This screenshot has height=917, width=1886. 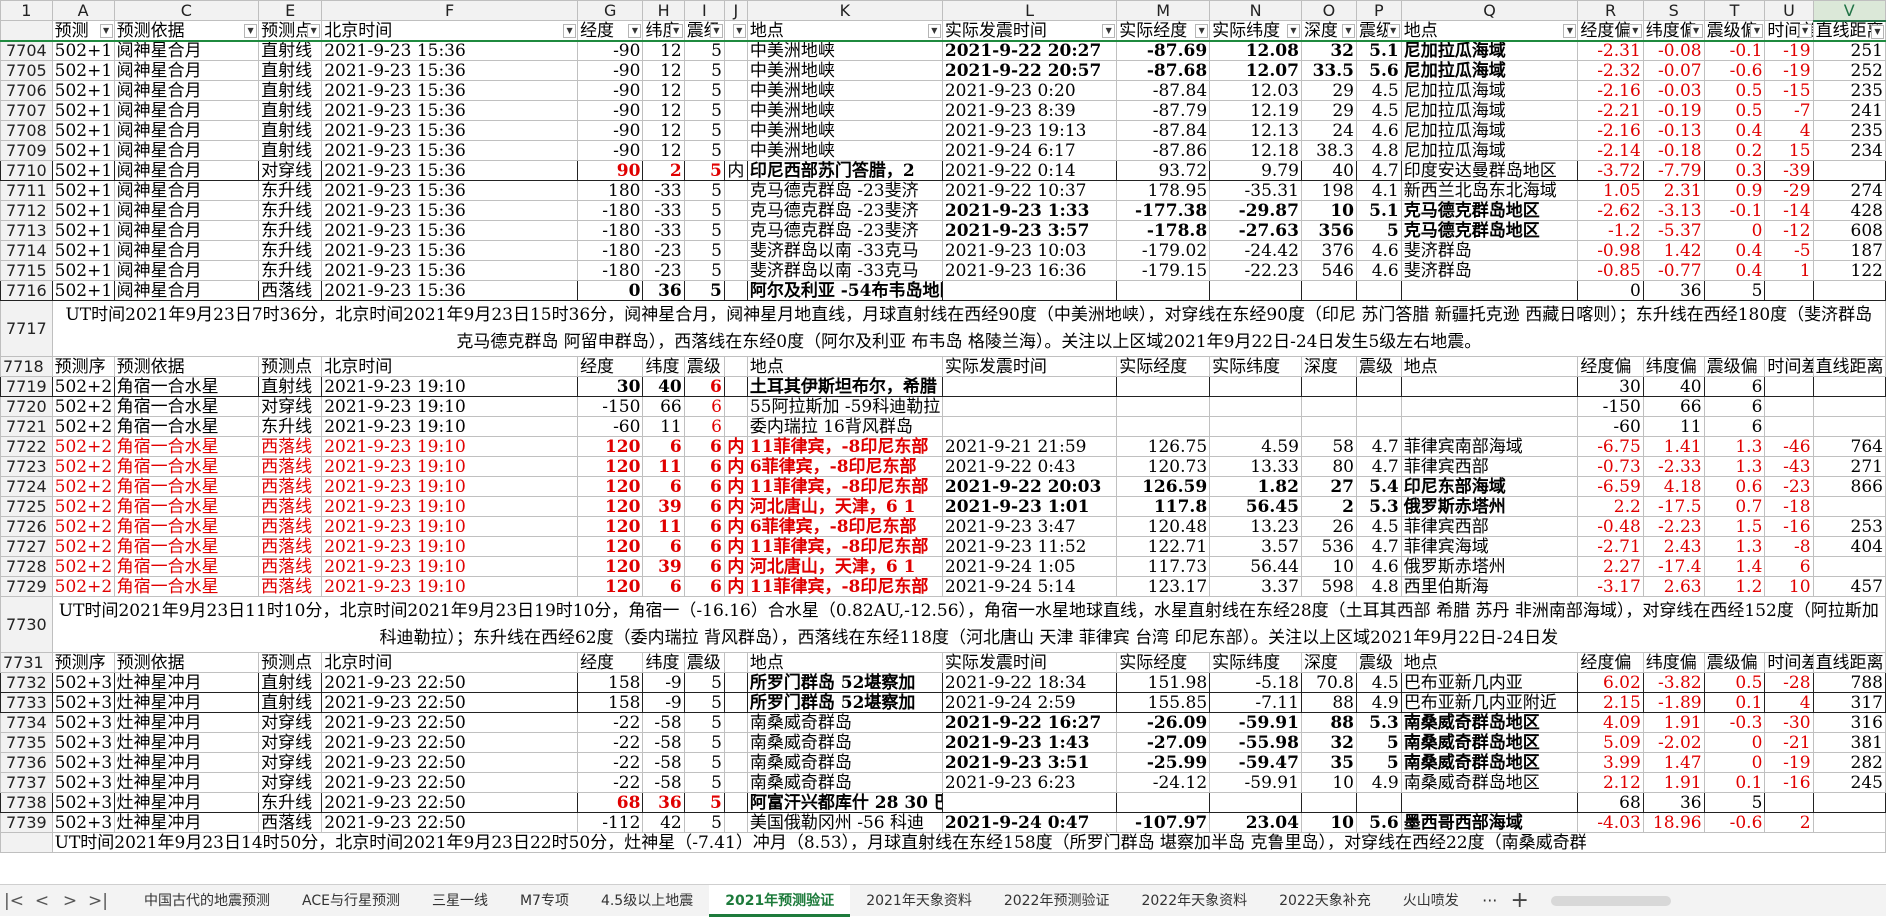 What do you see at coordinates (1734, 190) in the screenshot?
I see `data-cell: 0.9` at bounding box center [1734, 190].